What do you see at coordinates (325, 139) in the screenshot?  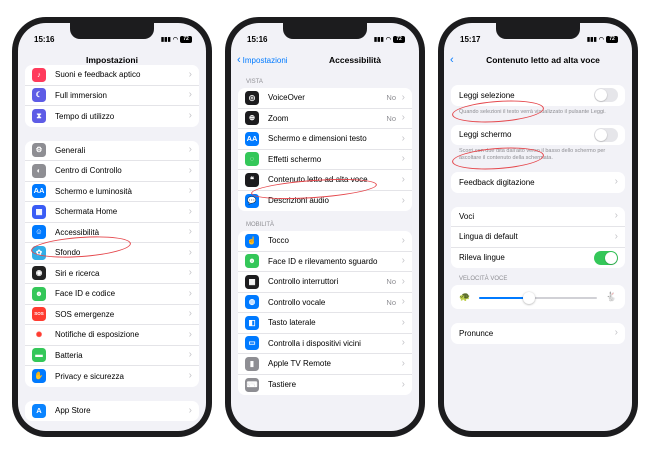 I see `list-item: AA Schermo e dimensioni testo ›` at bounding box center [325, 139].